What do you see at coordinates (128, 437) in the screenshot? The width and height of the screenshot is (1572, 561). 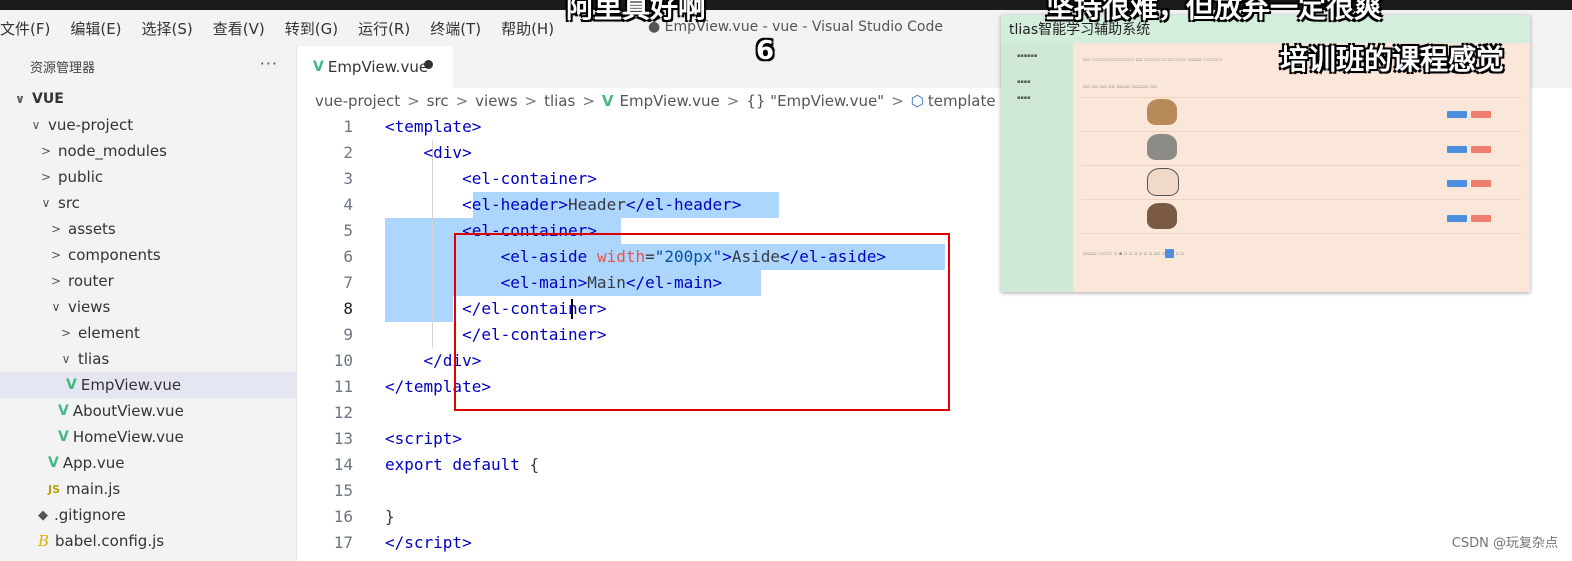 I see `tree-item-label: HomeView.vue` at bounding box center [128, 437].